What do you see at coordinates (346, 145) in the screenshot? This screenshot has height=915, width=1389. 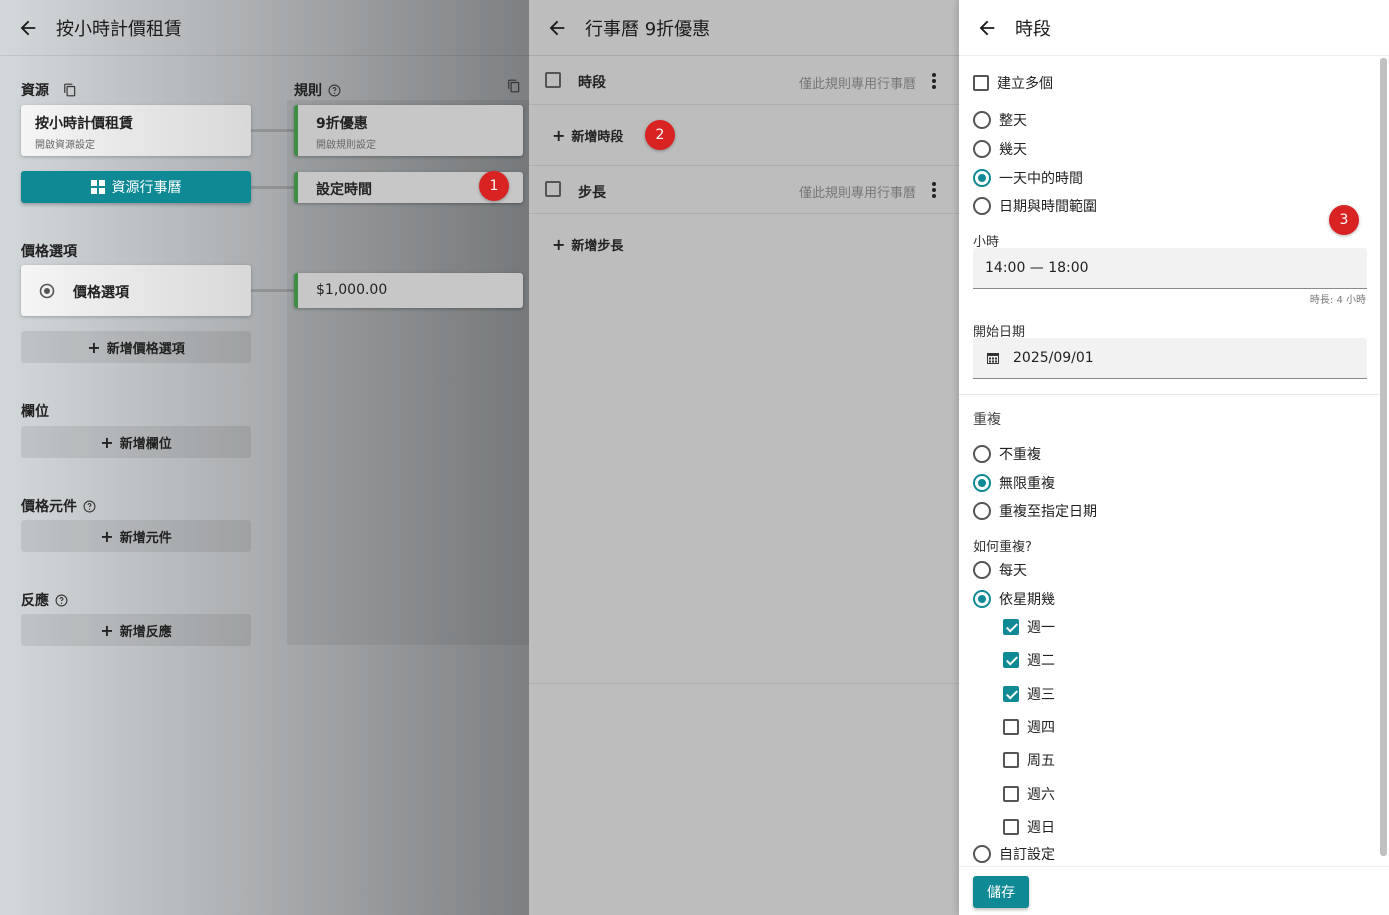 I see `rule-card-subtitle: 開啟規則設定` at bounding box center [346, 145].